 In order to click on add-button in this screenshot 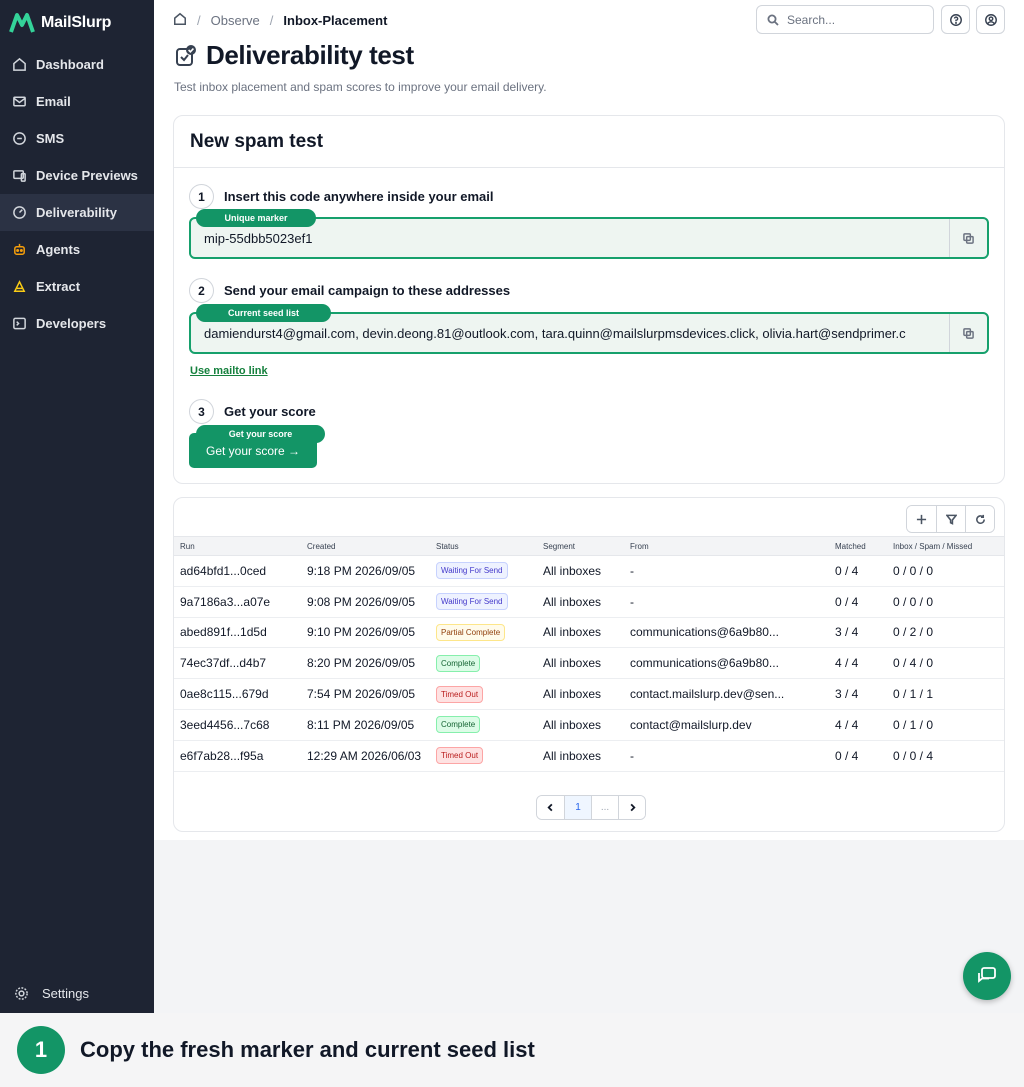, I will do `click(921, 519)`.